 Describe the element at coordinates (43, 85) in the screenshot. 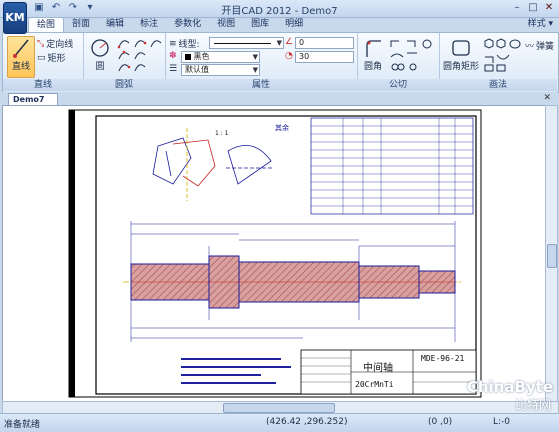

I see `group-line-label: 直线` at that location.